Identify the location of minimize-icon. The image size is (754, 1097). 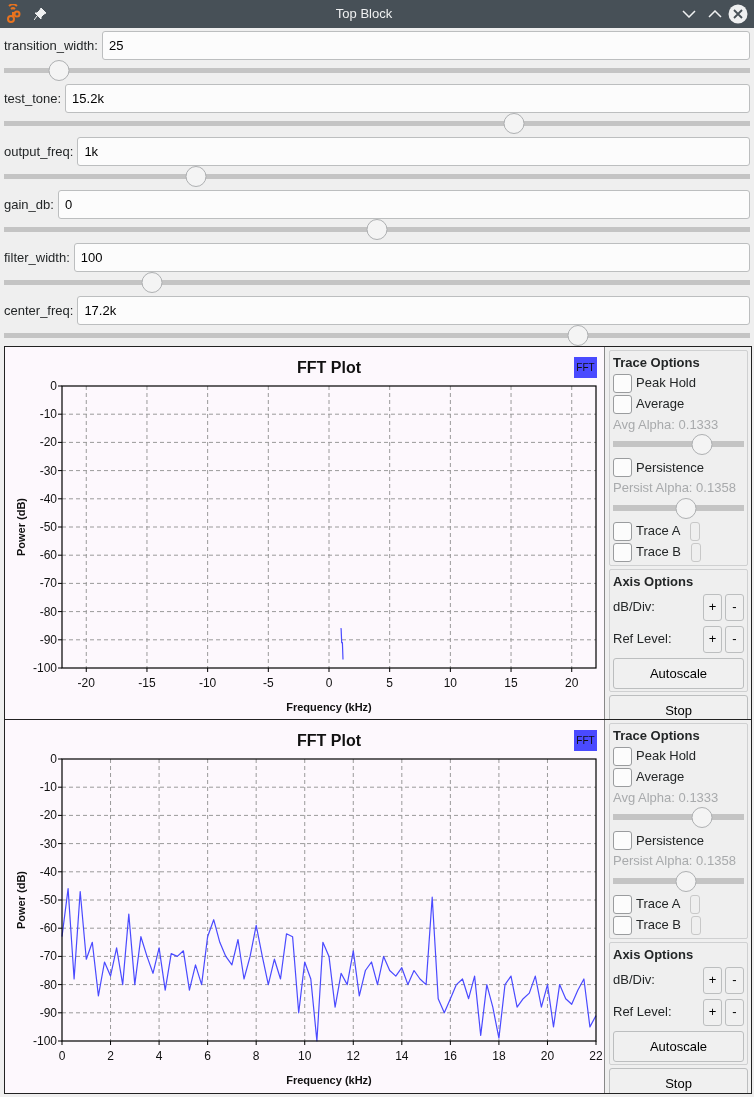
(689, 14).